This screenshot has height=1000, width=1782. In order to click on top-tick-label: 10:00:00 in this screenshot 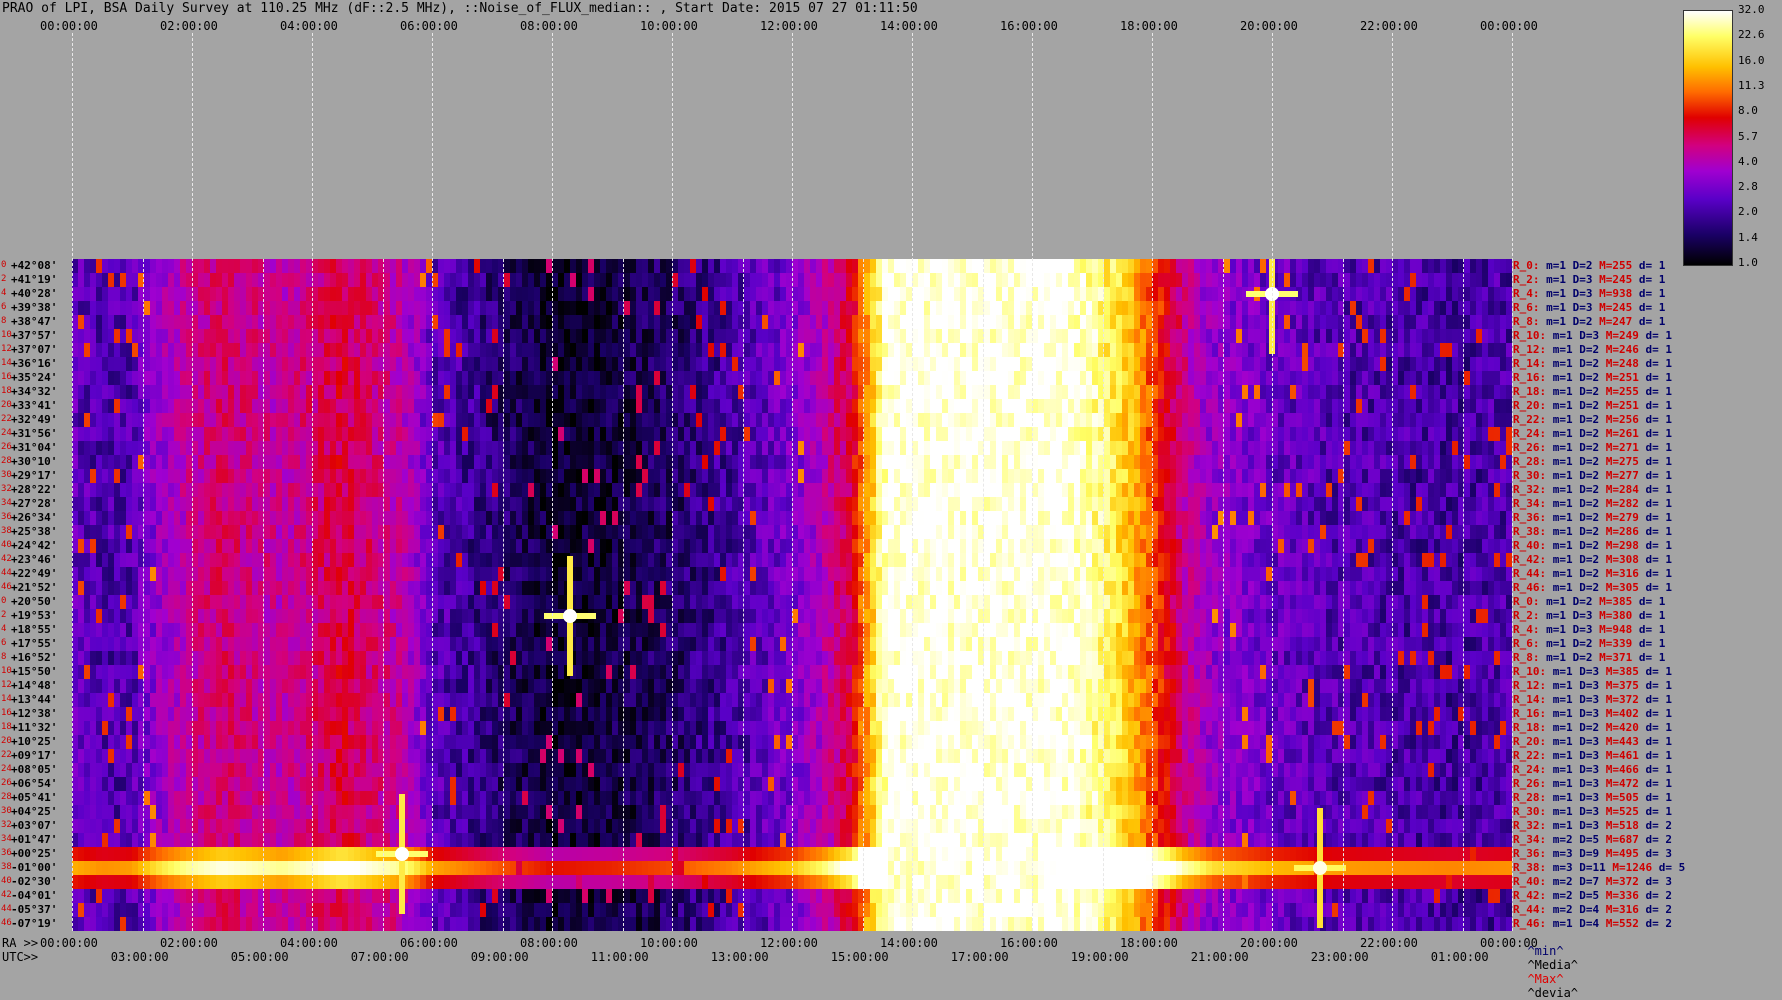, I will do `click(669, 26)`.